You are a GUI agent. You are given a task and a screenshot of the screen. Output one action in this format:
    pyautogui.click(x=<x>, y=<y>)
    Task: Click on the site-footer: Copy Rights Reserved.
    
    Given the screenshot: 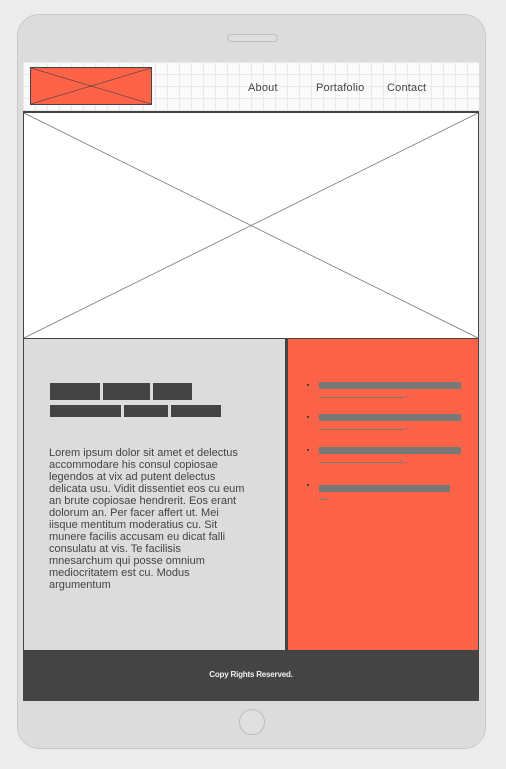 What is the action you would take?
    pyautogui.click(x=251, y=676)
    